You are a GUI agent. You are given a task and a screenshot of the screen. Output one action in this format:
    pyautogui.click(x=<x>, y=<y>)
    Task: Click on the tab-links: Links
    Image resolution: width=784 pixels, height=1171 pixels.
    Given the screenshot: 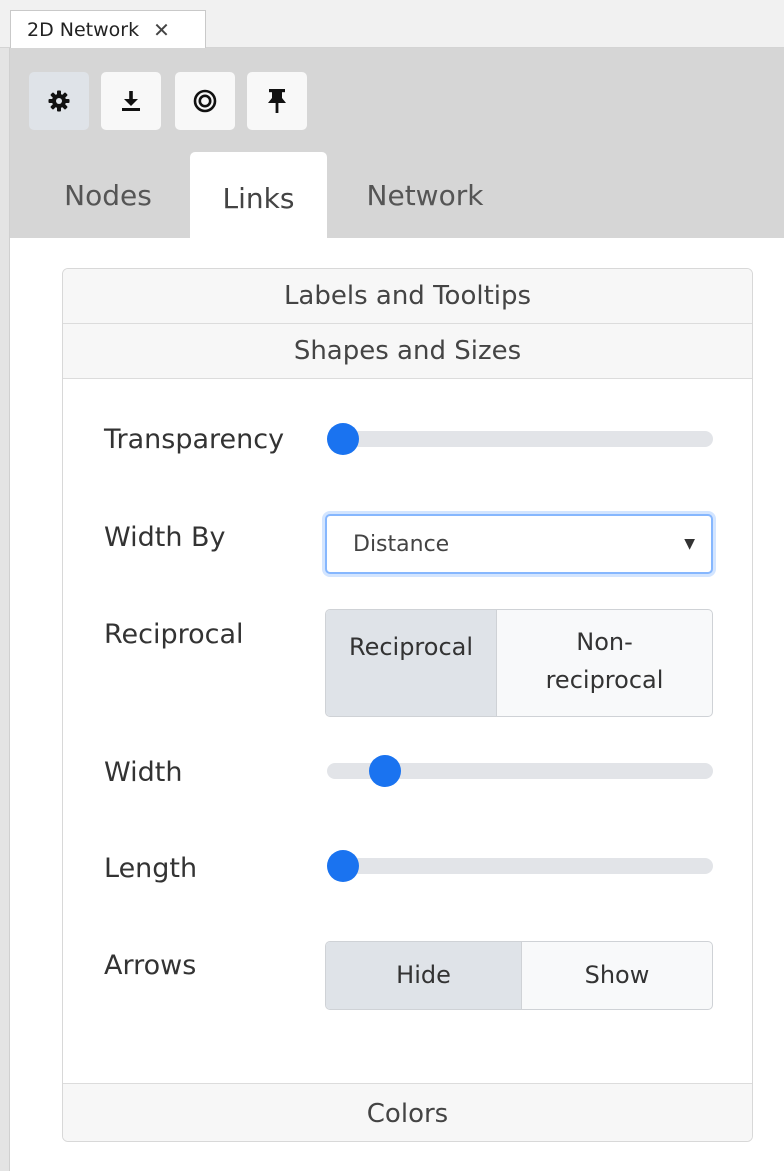 What is the action you would take?
    pyautogui.click(x=258, y=195)
    